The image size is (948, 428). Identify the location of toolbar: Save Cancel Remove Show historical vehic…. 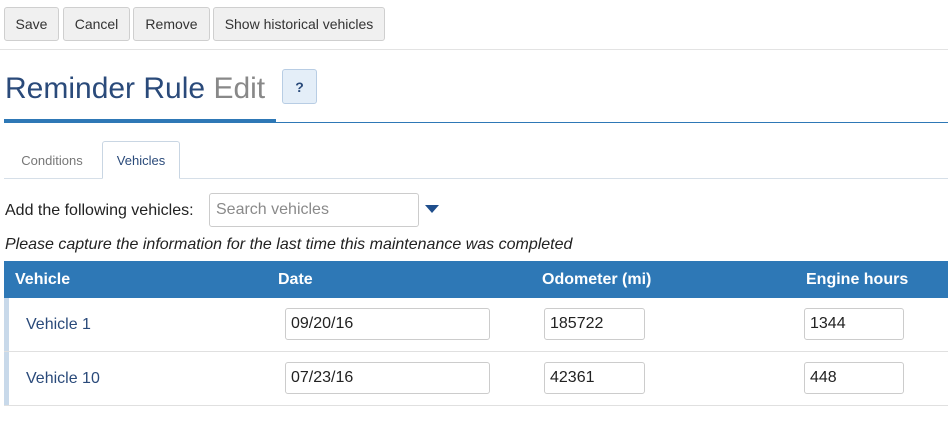
(474, 25).